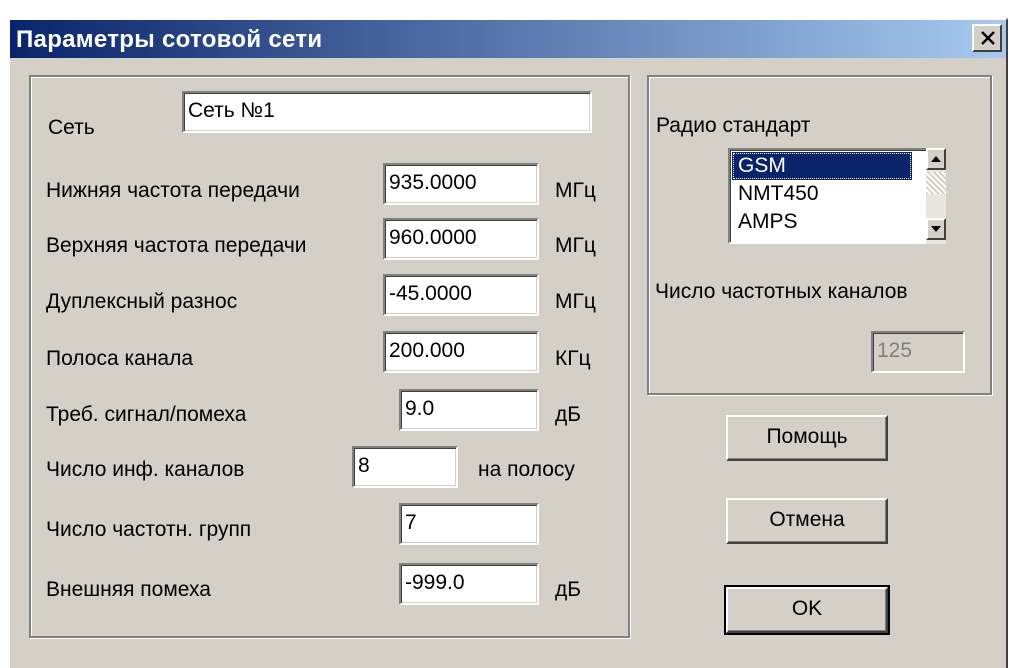 The width and height of the screenshot is (1011, 668). Describe the element at coordinates (936, 183) in the screenshot. I see `scroll-thumb` at that location.